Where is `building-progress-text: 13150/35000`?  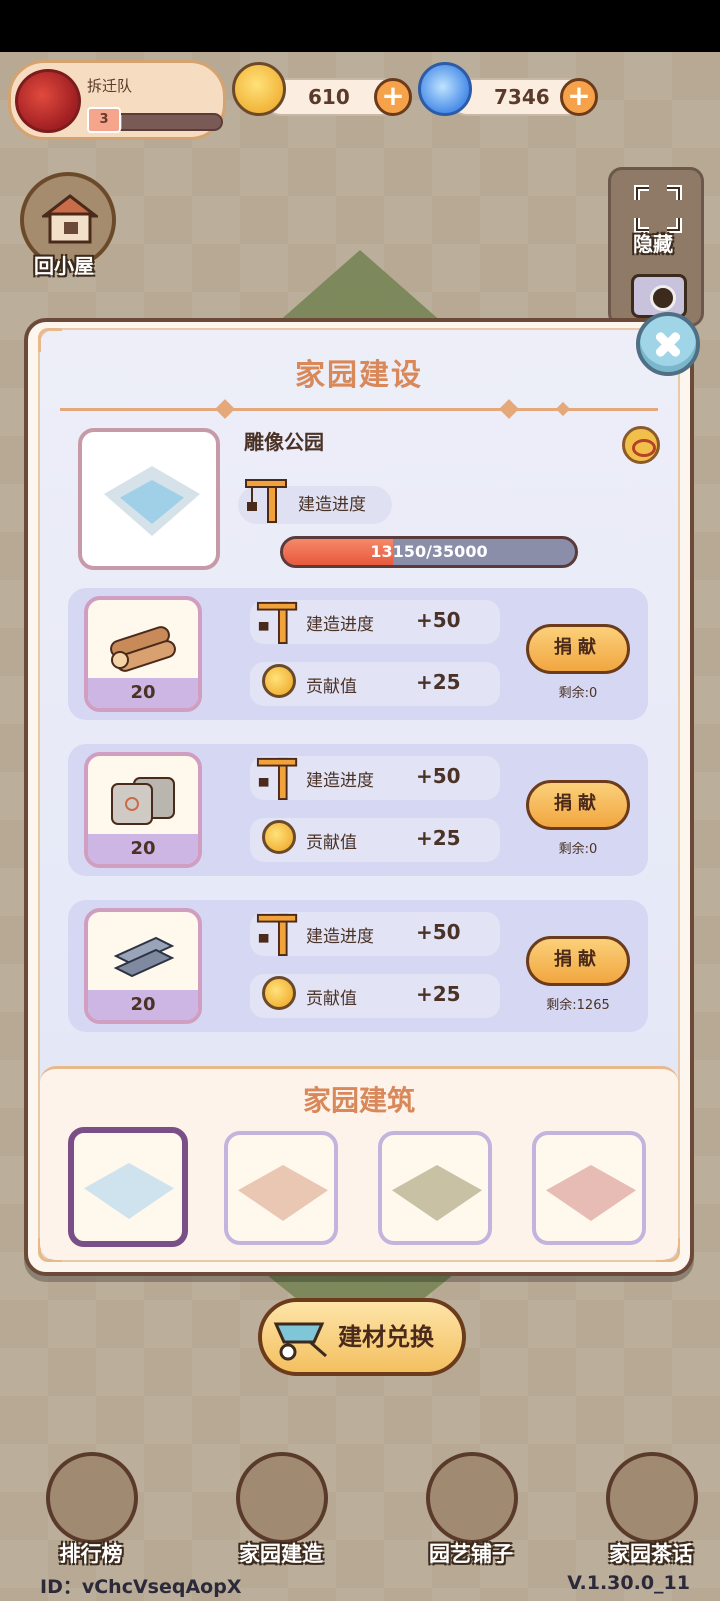
building-progress-text: 13150/35000 is located at coordinates (429, 551).